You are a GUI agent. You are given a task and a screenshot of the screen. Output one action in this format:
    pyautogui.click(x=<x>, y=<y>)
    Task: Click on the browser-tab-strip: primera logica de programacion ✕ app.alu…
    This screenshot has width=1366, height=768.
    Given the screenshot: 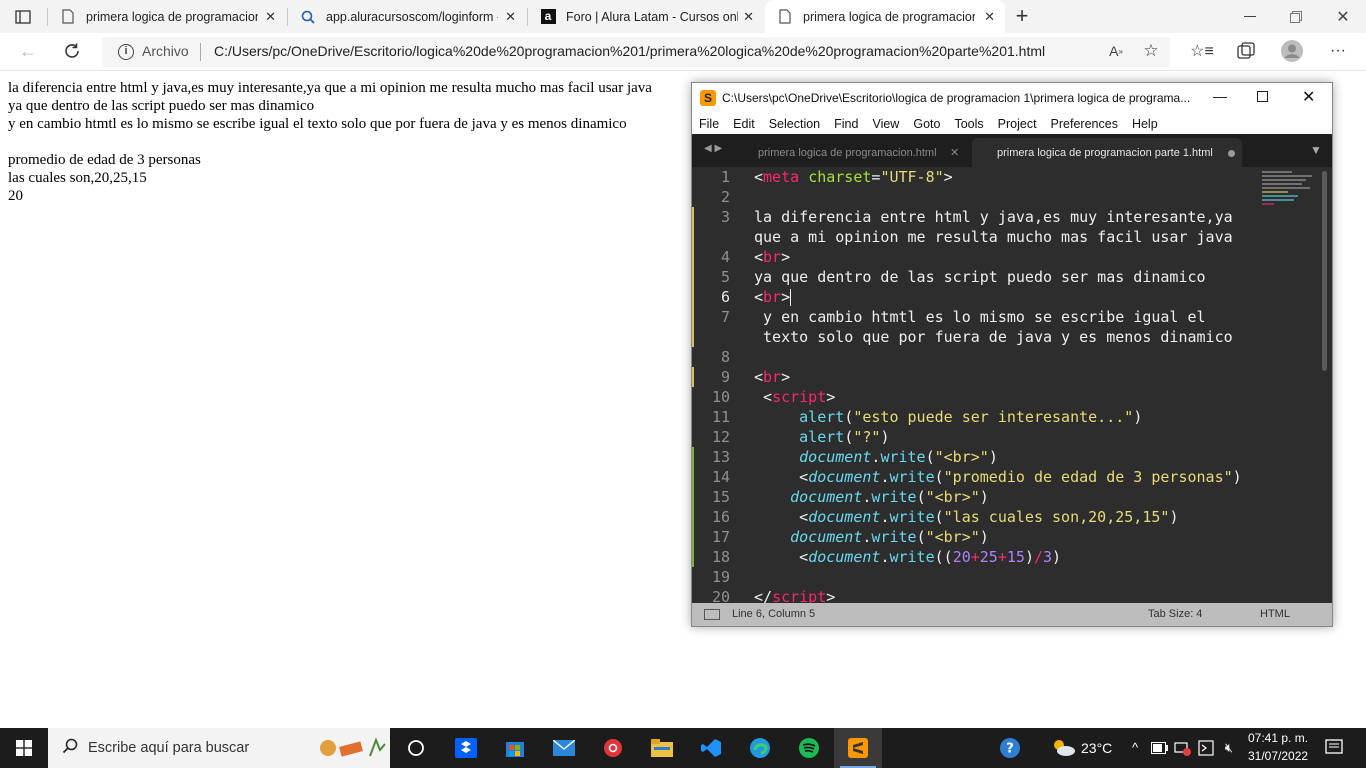 What is the action you would take?
    pyautogui.click(x=683, y=16)
    